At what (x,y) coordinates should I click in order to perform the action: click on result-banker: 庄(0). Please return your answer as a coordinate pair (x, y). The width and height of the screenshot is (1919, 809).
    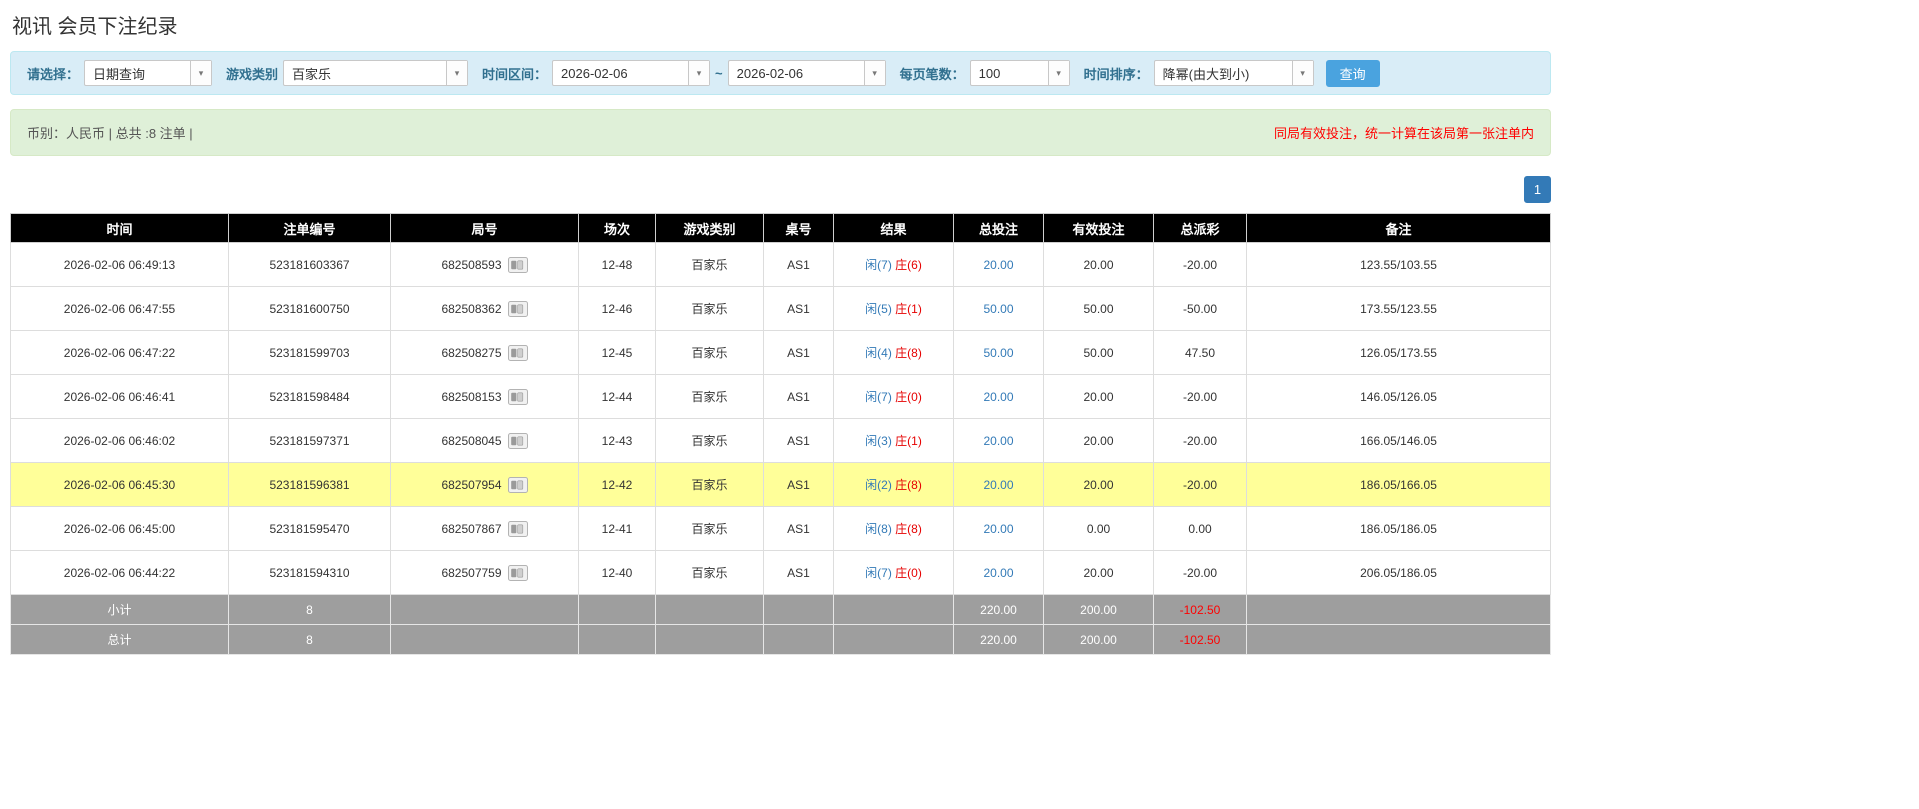
    Looking at the image, I should click on (908, 573).